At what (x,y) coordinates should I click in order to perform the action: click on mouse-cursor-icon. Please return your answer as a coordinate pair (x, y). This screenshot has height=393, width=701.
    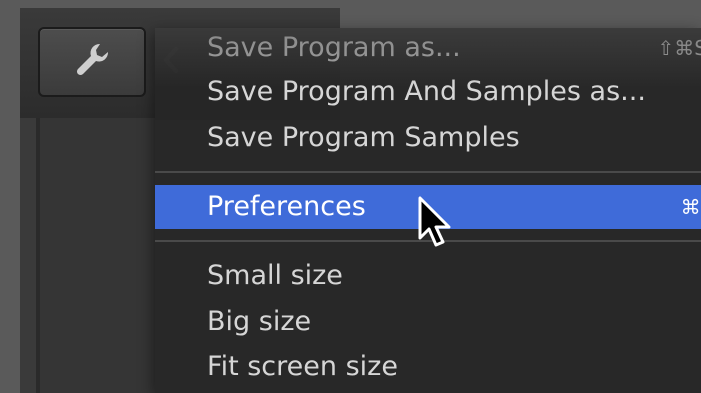
    Looking at the image, I should click on (435, 223).